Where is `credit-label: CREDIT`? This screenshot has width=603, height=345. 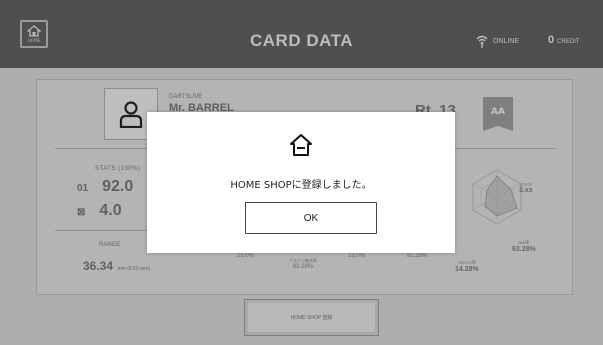
credit-label: CREDIT is located at coordinates (568, 42).